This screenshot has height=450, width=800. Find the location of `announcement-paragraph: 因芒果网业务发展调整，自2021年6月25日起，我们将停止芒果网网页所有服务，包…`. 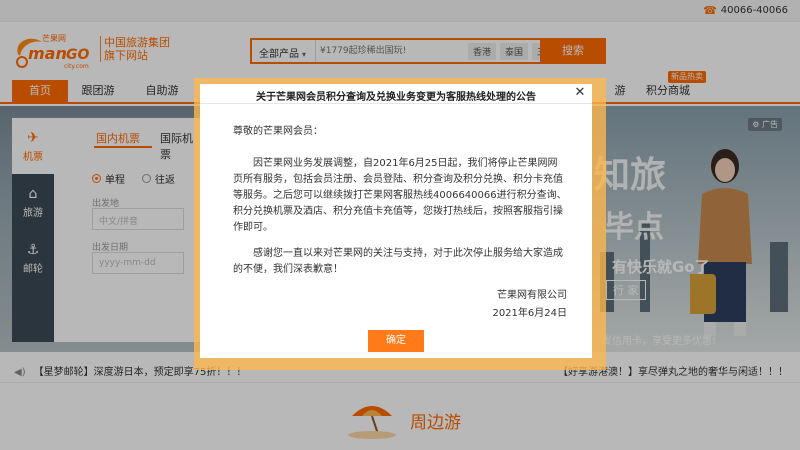

announcement-paragraph: 因芒果网业务发展调整，自2021年6月25日起，我们将停止芒果网网页所有服务，包… is located at coordinates (400, 195).